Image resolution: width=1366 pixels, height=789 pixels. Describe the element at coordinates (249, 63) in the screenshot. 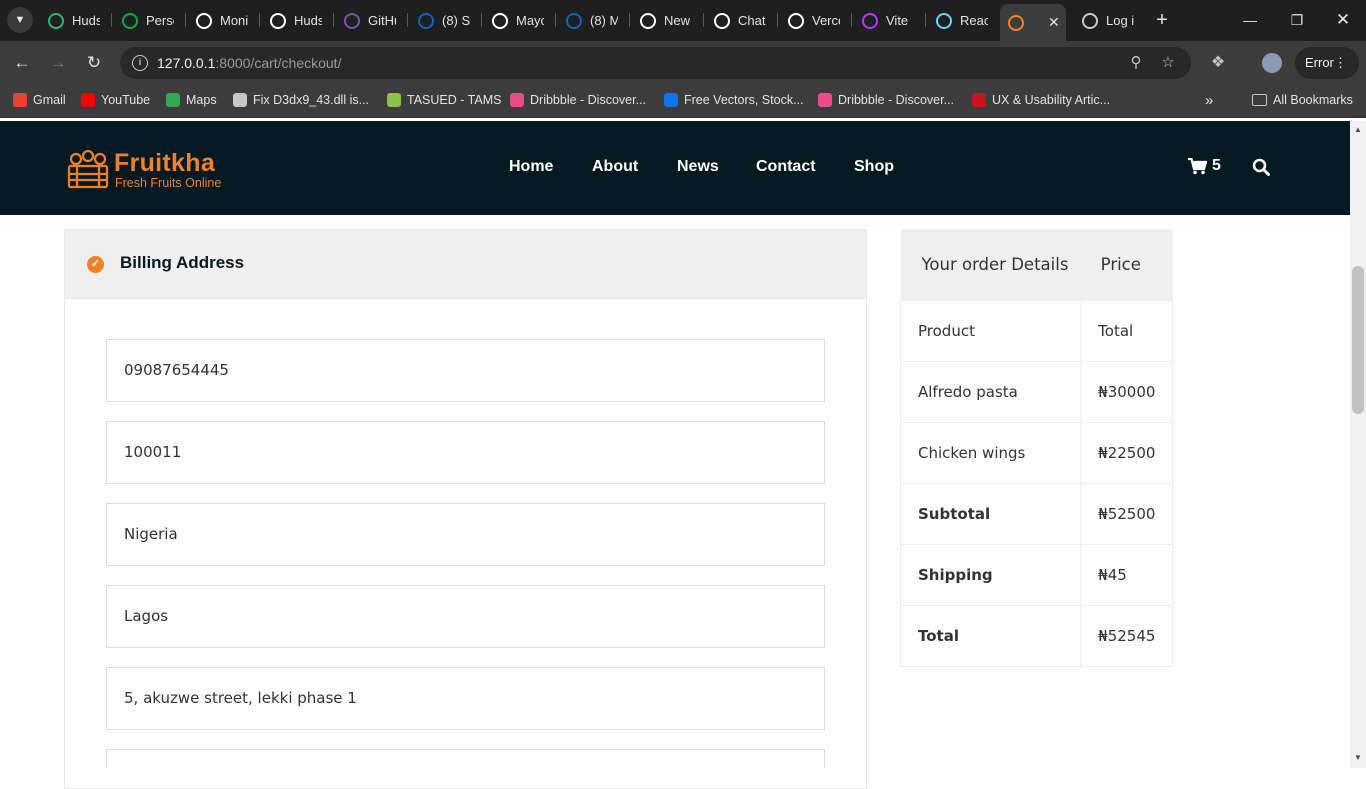

I see `url-text: 127.0.0.1:8000/cart/checkout/` at that location.